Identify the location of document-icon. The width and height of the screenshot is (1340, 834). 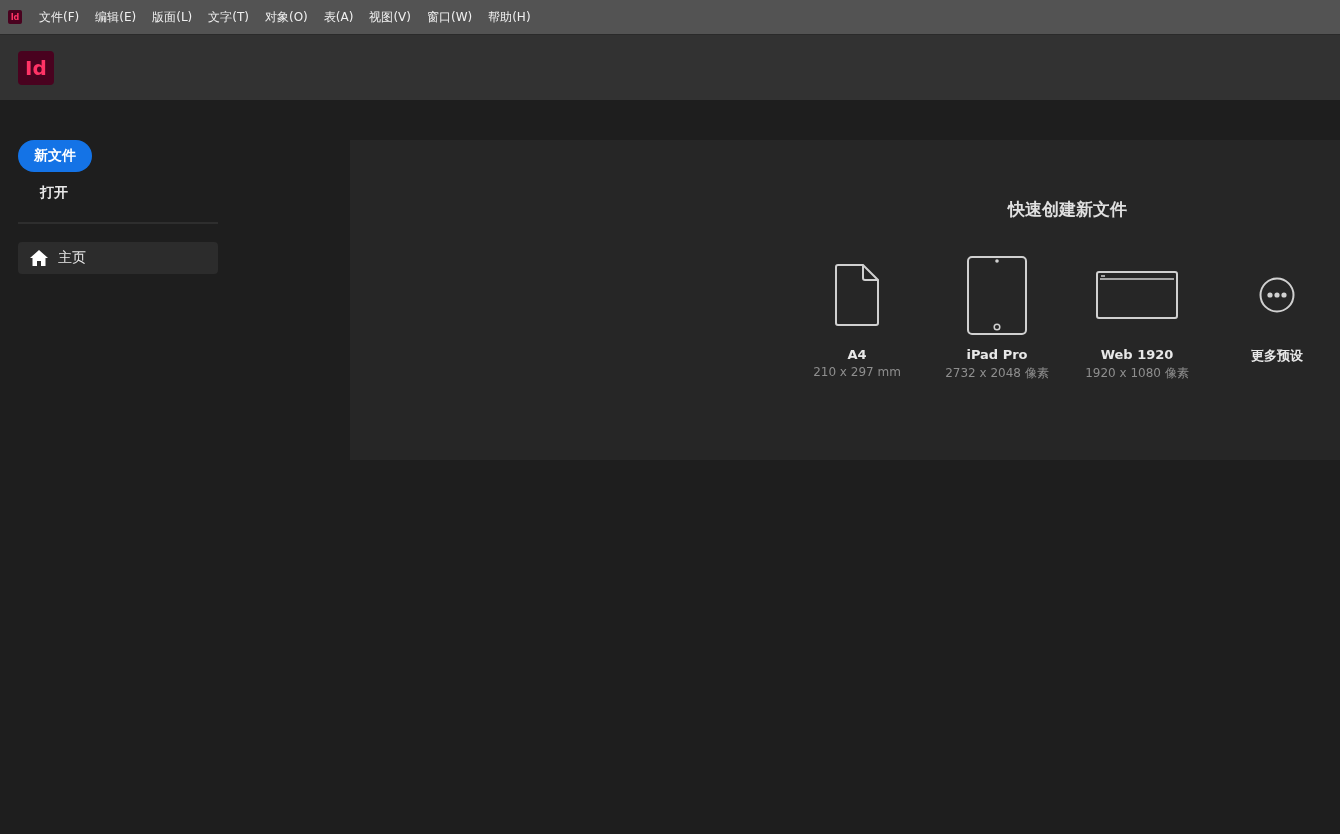
(857, 295).